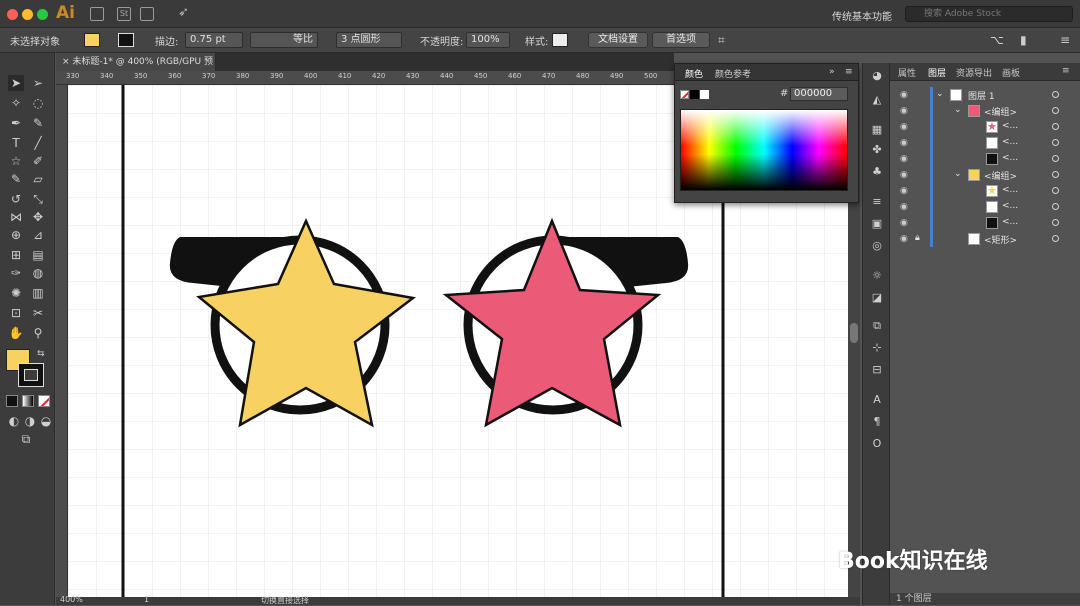 Image resolution: width=1080 pixels, height=606 pixels. I want to click on paragraph-icon: ¶, so click(877, 422).